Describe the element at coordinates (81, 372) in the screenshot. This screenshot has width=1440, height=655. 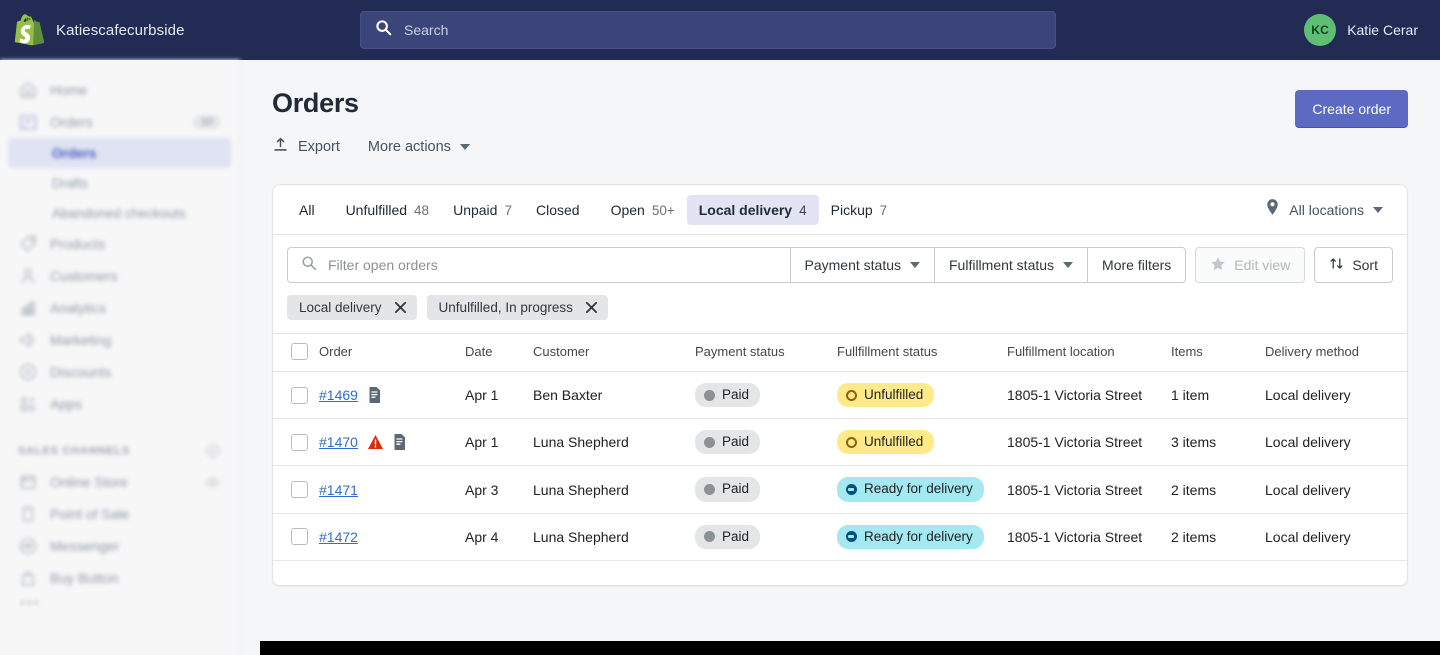
I see `sidebar-item-label: Discounts` at that location.